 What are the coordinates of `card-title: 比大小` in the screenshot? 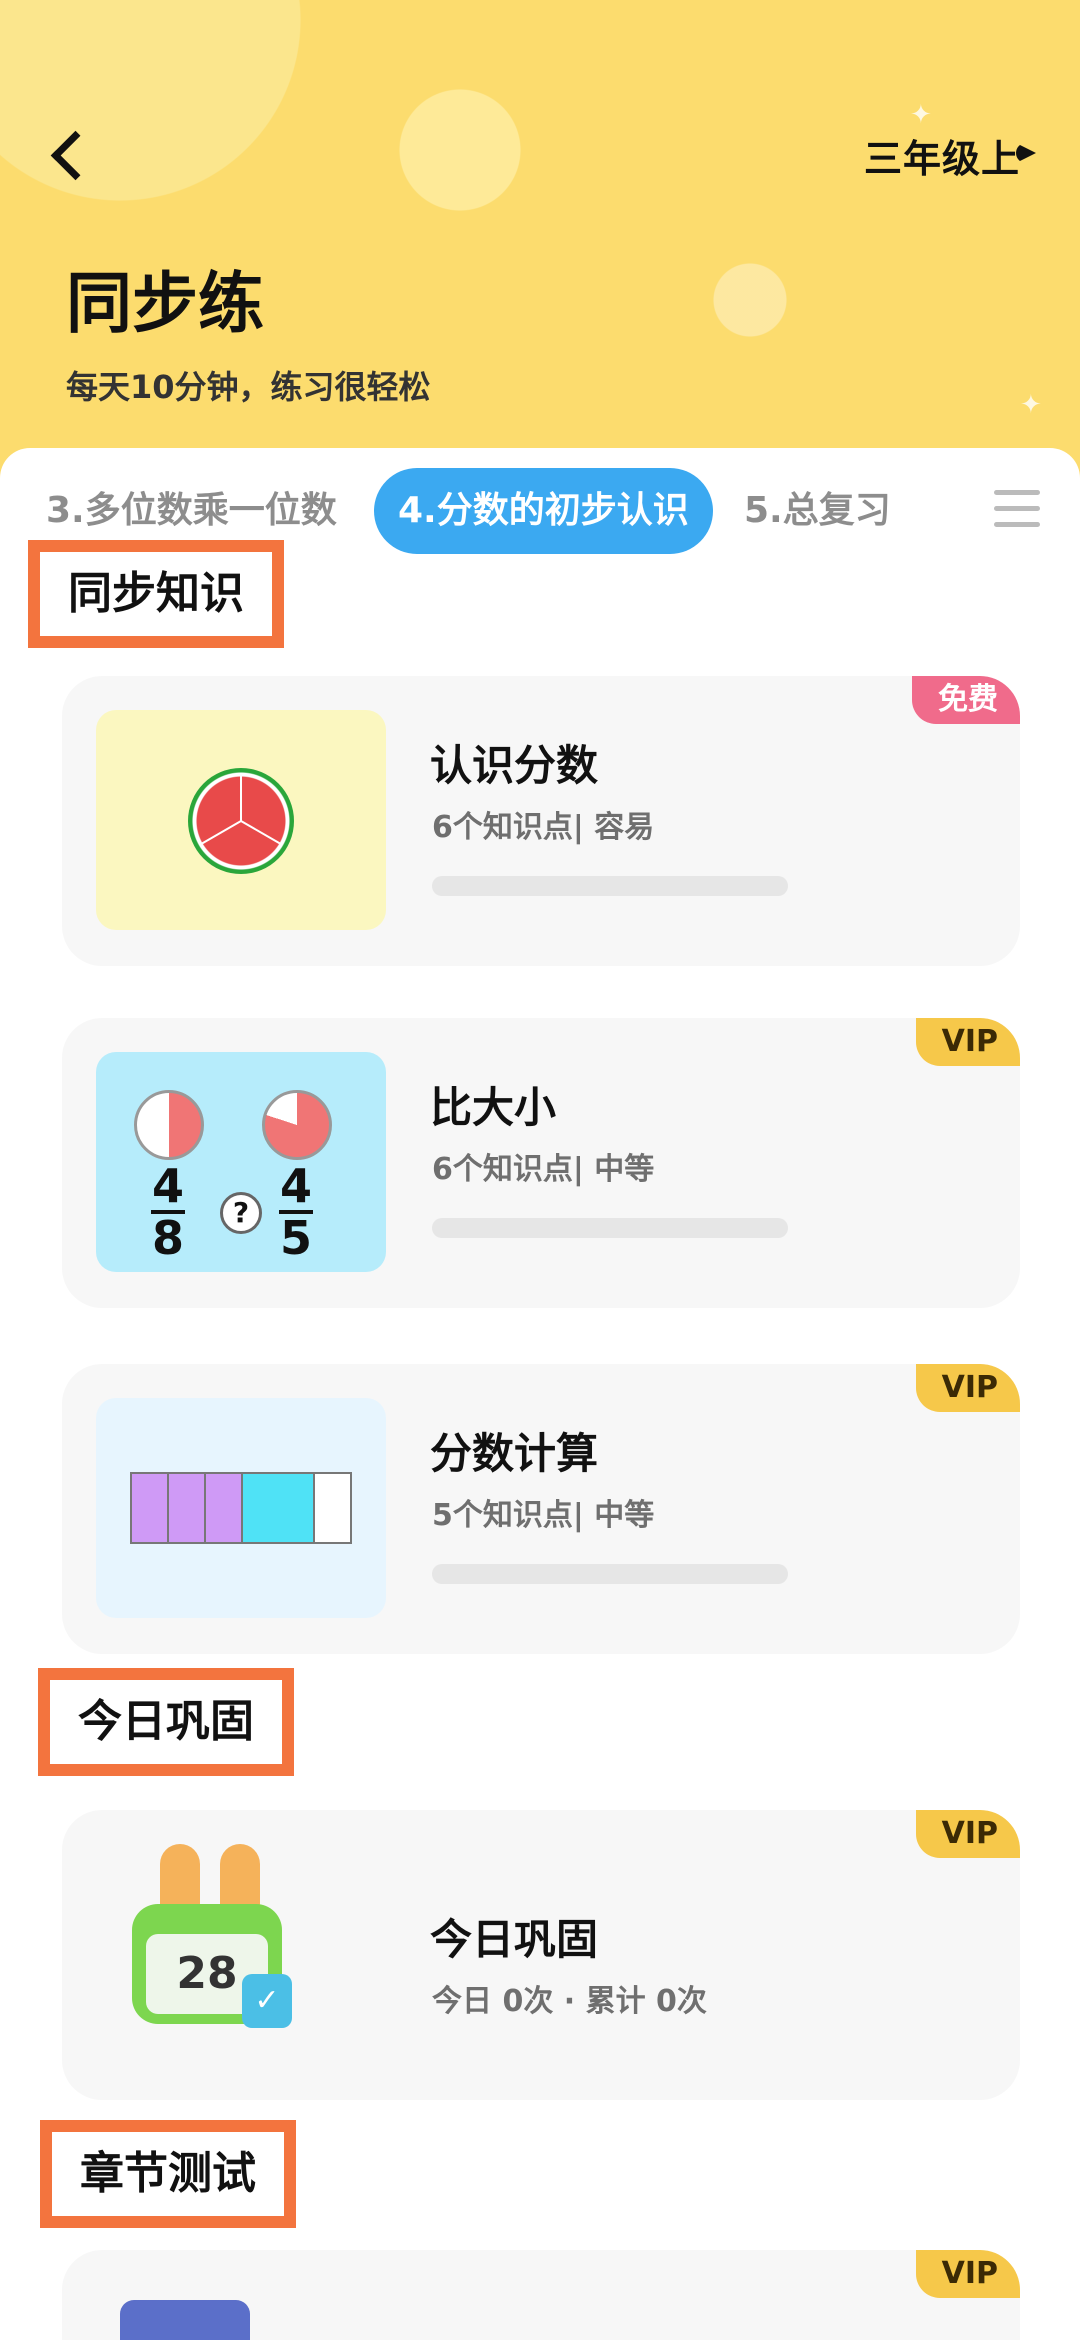 It's located at (493, 1107).